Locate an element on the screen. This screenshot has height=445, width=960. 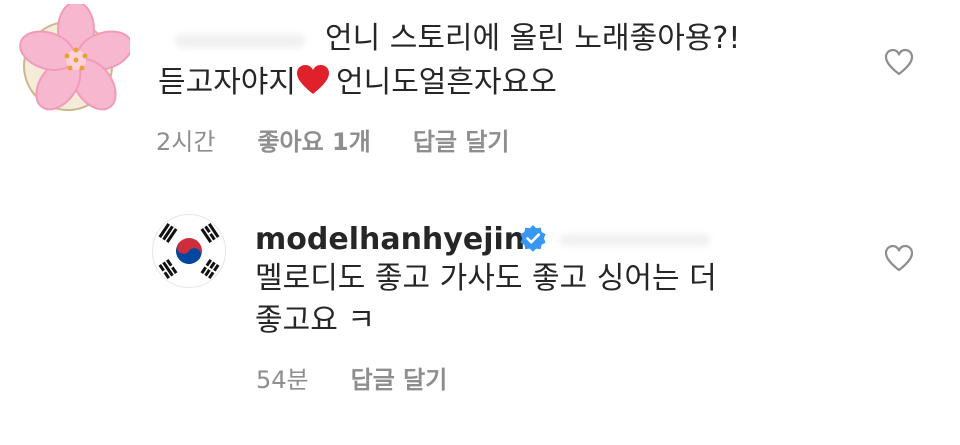
comment-text-part: 언니도얼흔자요오 is located at coordinates (446, 82).